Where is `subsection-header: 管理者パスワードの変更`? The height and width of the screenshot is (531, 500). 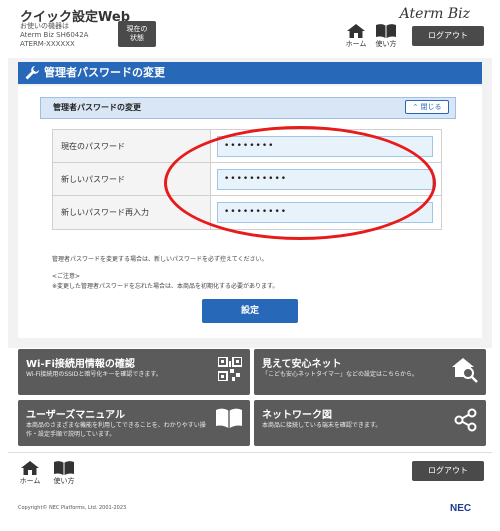
subsection-header: 管理者パスワードの変更 is located at coordinates (248, 108).